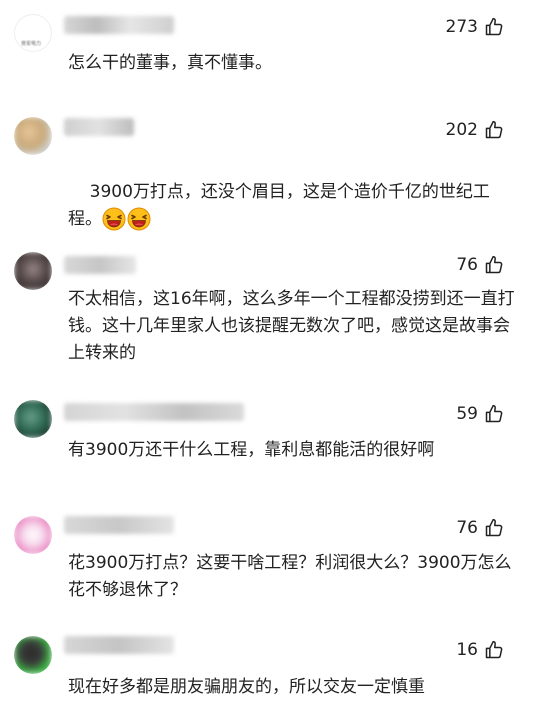 The image size is (550, 723). I want to click on like-button: 16, so click(480, 650).